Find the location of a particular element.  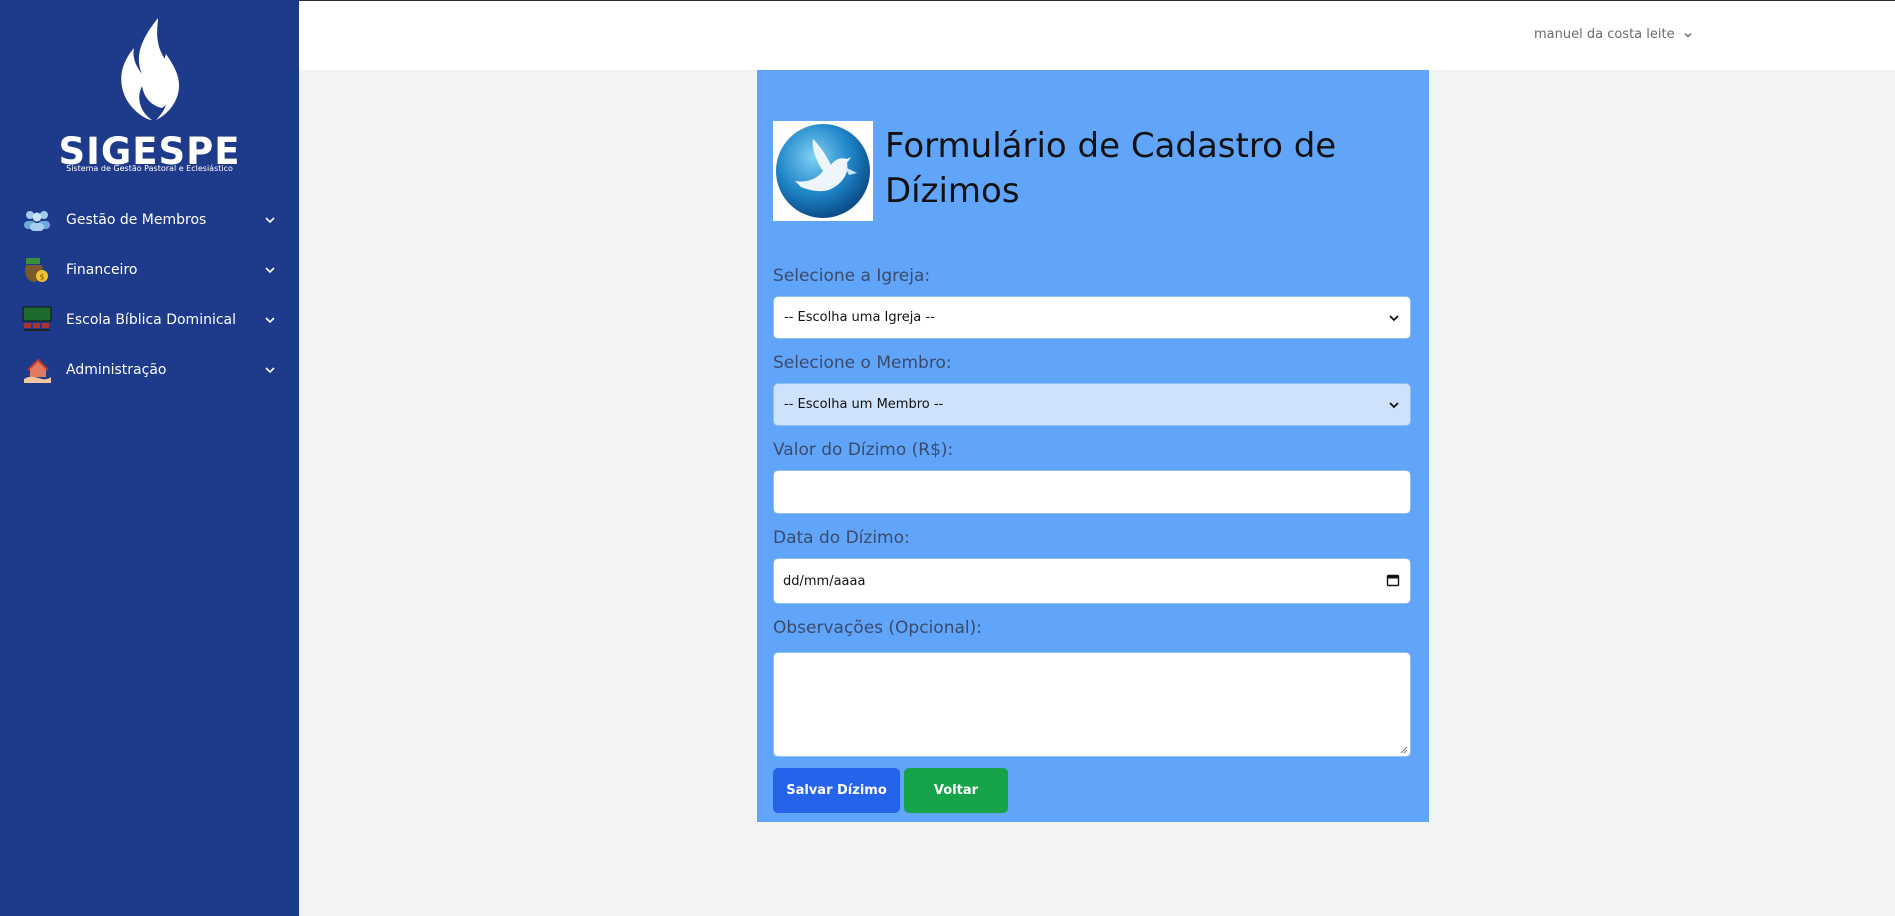

sidebar-item-gestao-membros: Gestão de Membros is located at coordinates (149, 220).